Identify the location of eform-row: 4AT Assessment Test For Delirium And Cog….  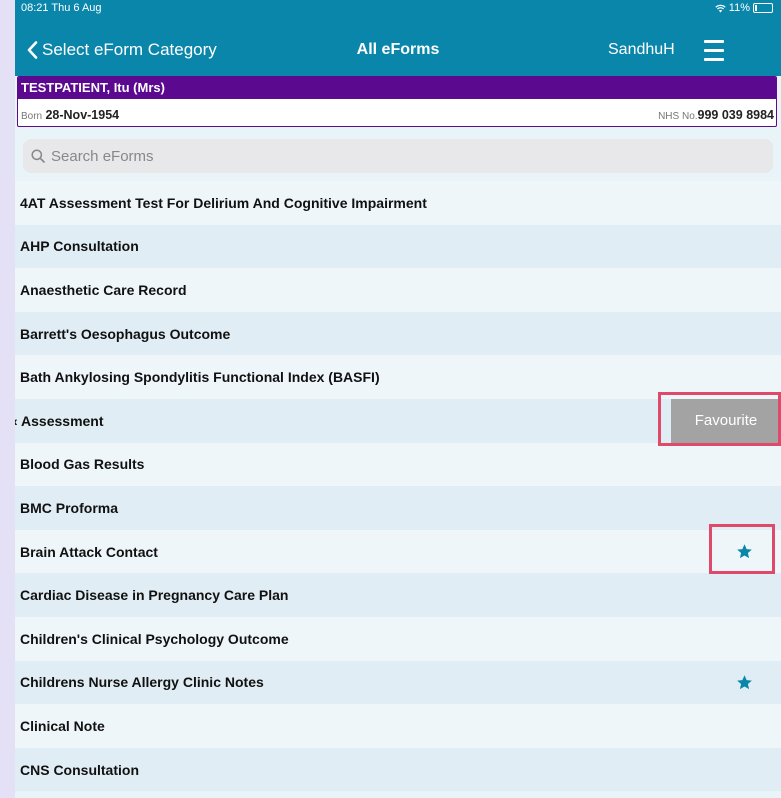
(398, 203).